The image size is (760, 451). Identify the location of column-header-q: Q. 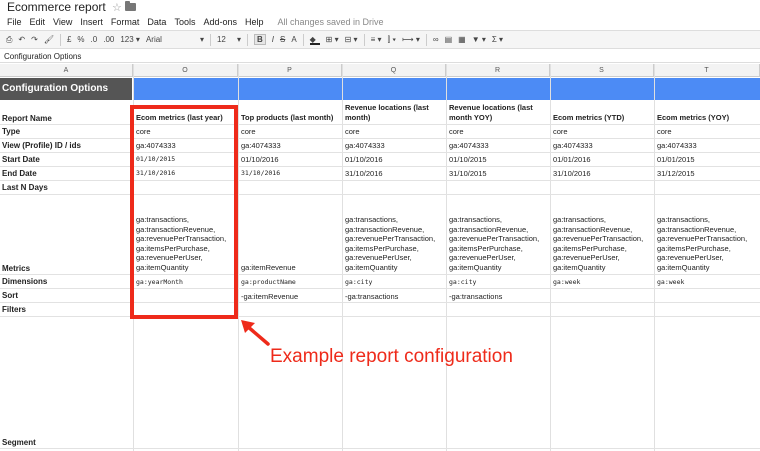
(394, 70).